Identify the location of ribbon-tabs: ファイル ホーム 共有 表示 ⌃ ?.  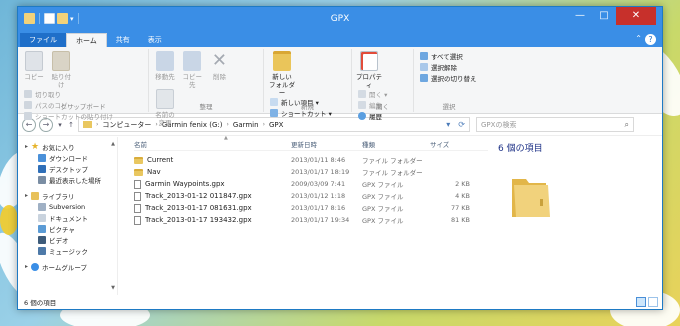
(340, 40).